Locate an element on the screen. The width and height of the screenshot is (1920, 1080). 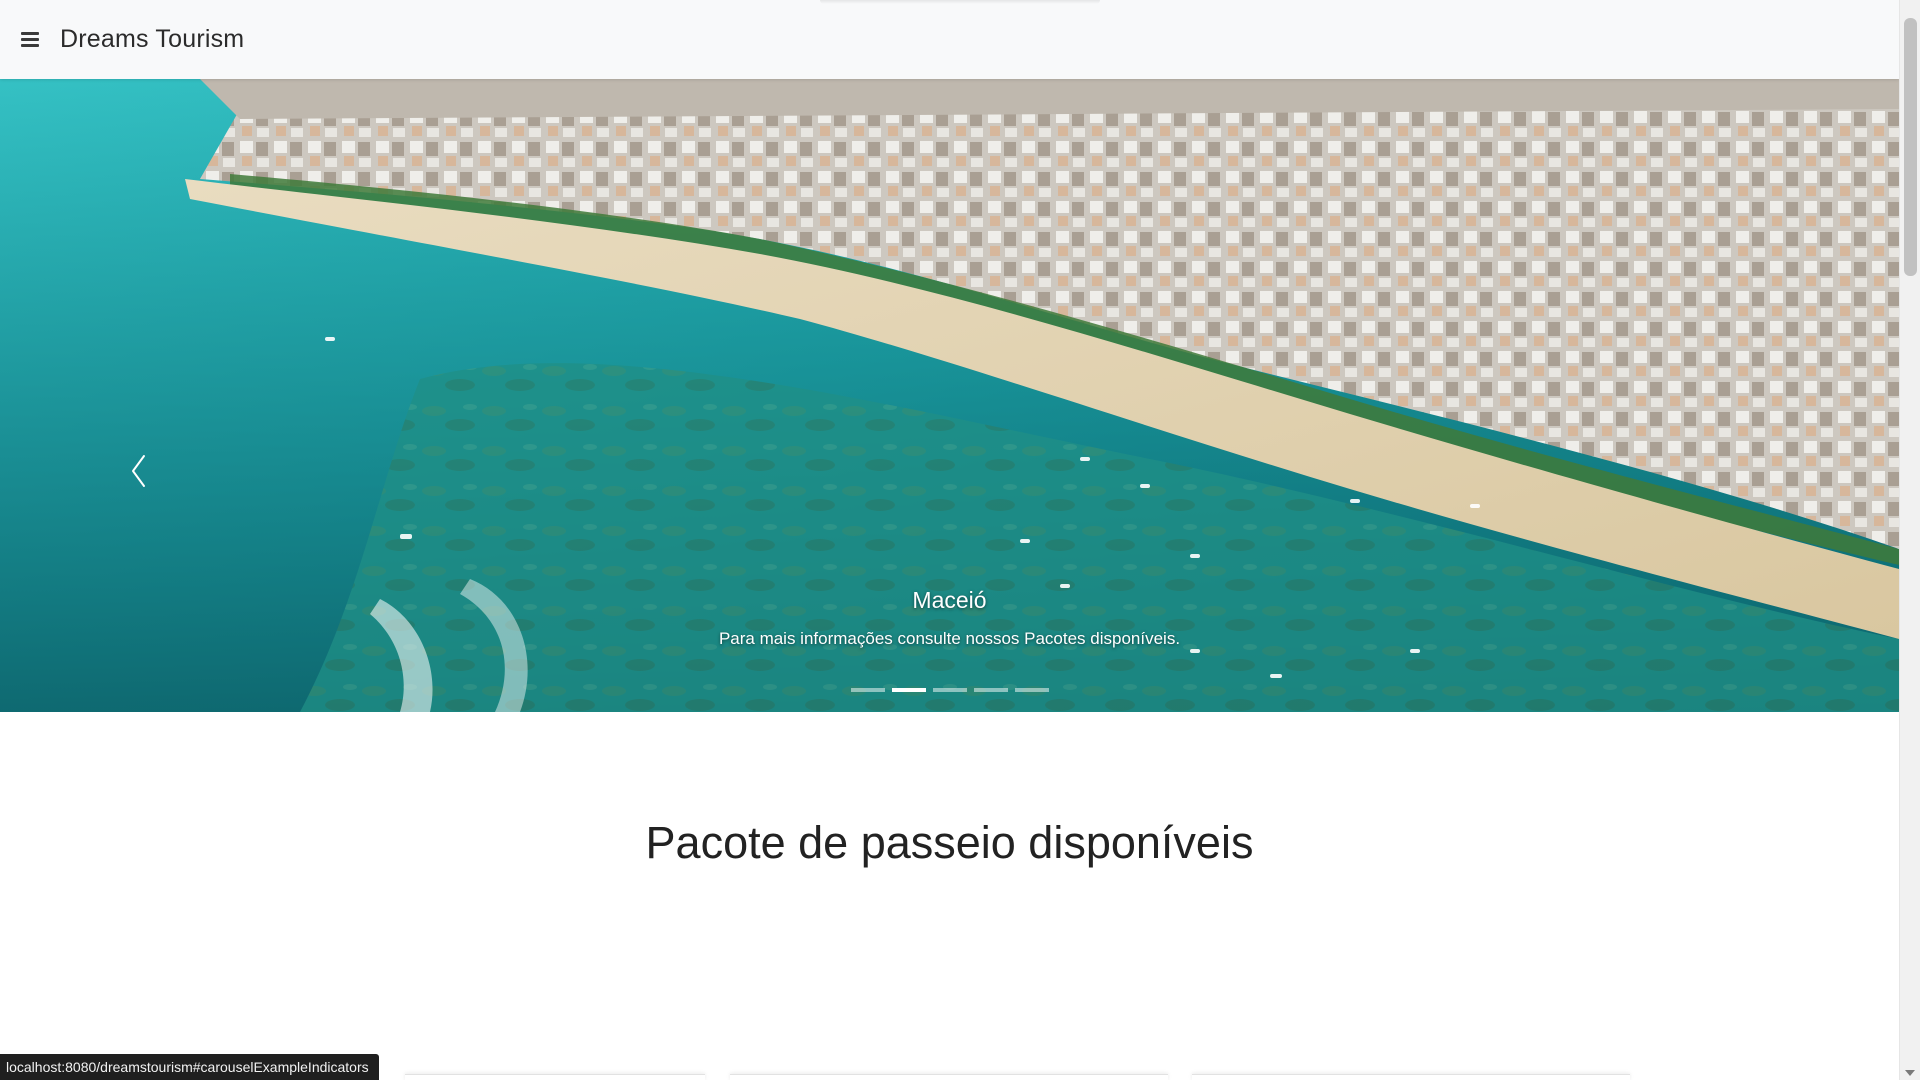
section-title: Pacote de passeio disponíveis is located at coordinates (949, 842).